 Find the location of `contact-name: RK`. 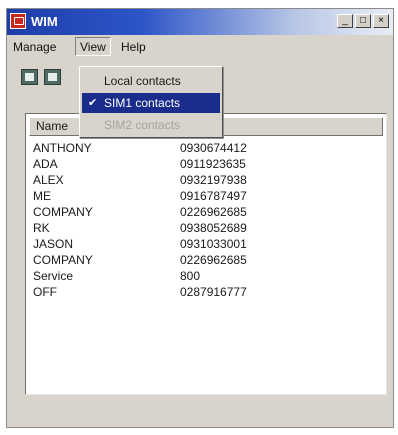

contact-name: RK is located at coordinates (41, 228).